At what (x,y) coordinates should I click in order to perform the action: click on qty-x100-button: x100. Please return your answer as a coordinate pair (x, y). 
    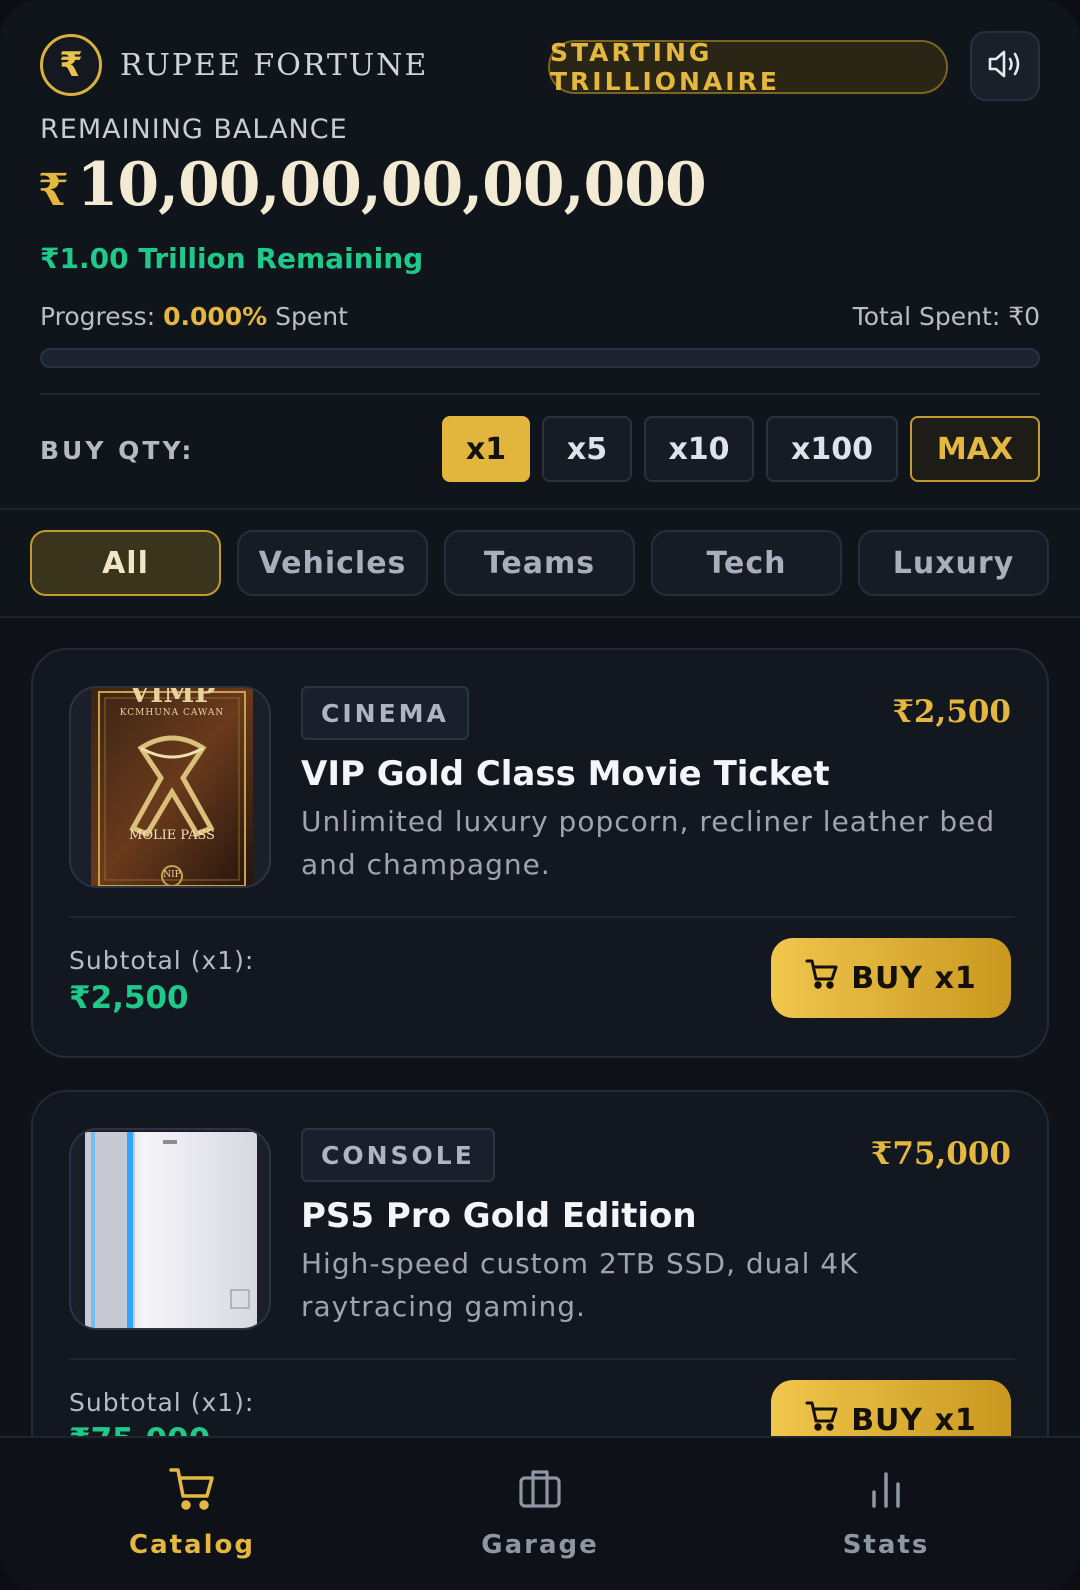
    Looking at the image, I should click on (832, 449).